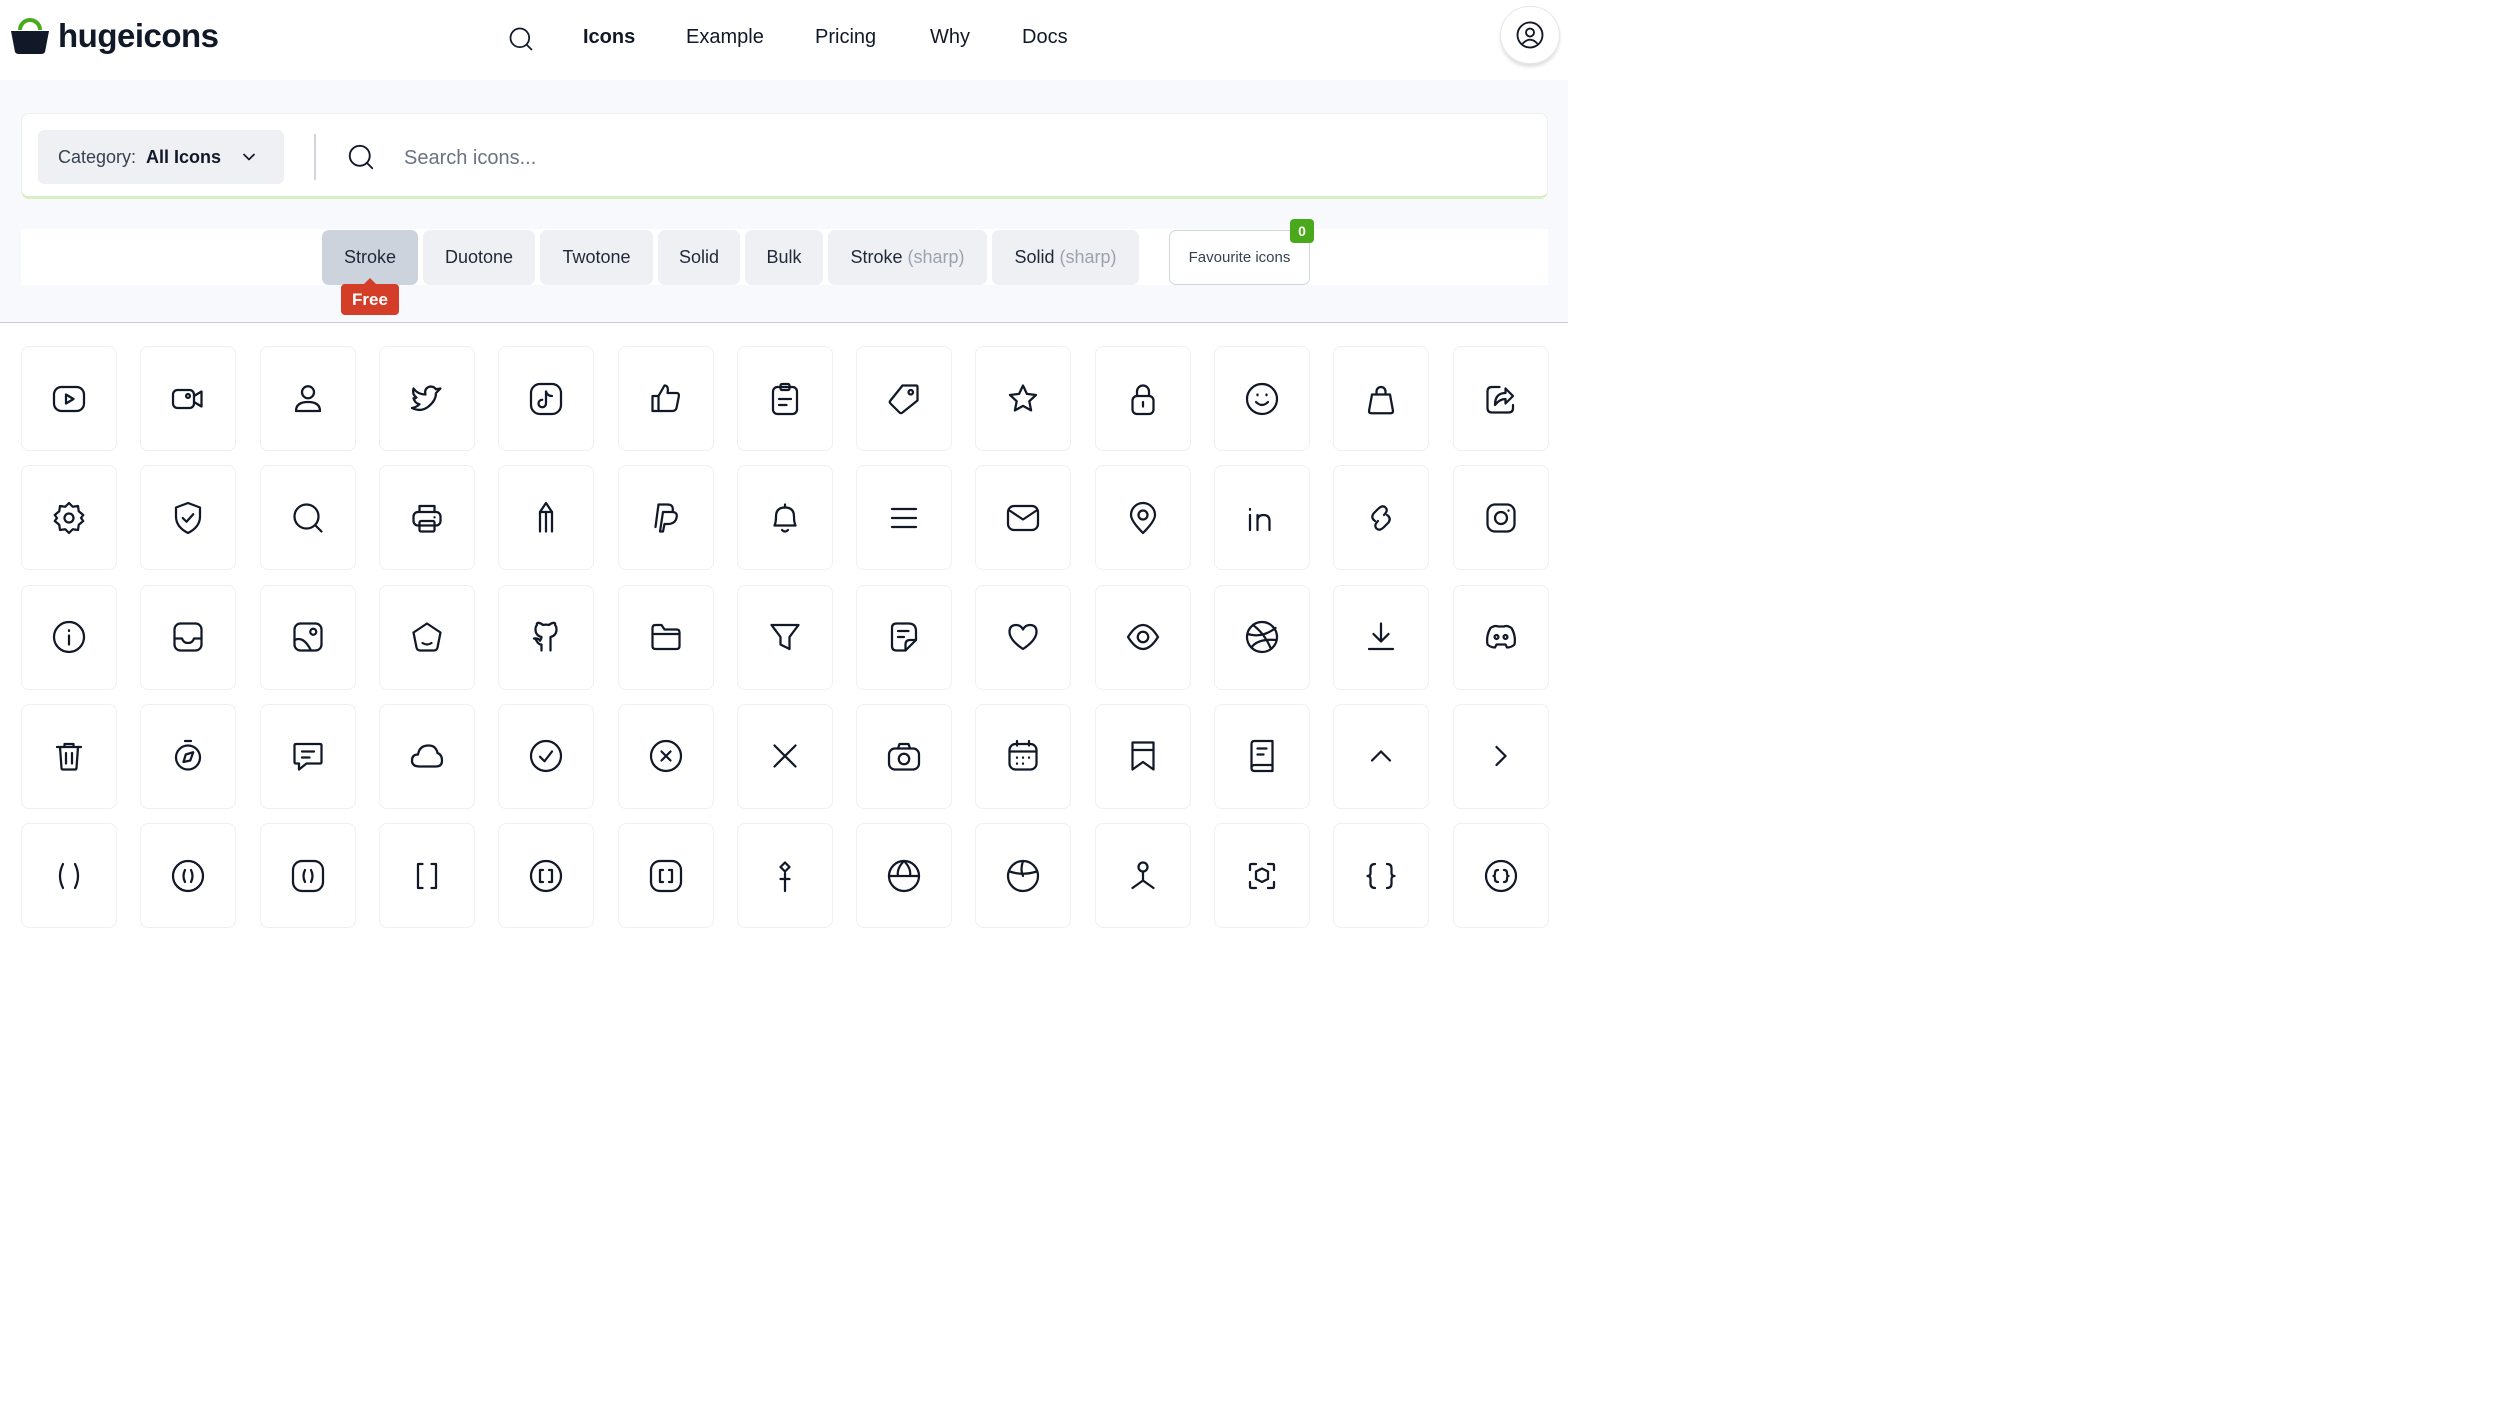 This screenshot has height=1416, width=2516. I want to click on favourite-icons-label: Favourite icons, so click(1239, 257).